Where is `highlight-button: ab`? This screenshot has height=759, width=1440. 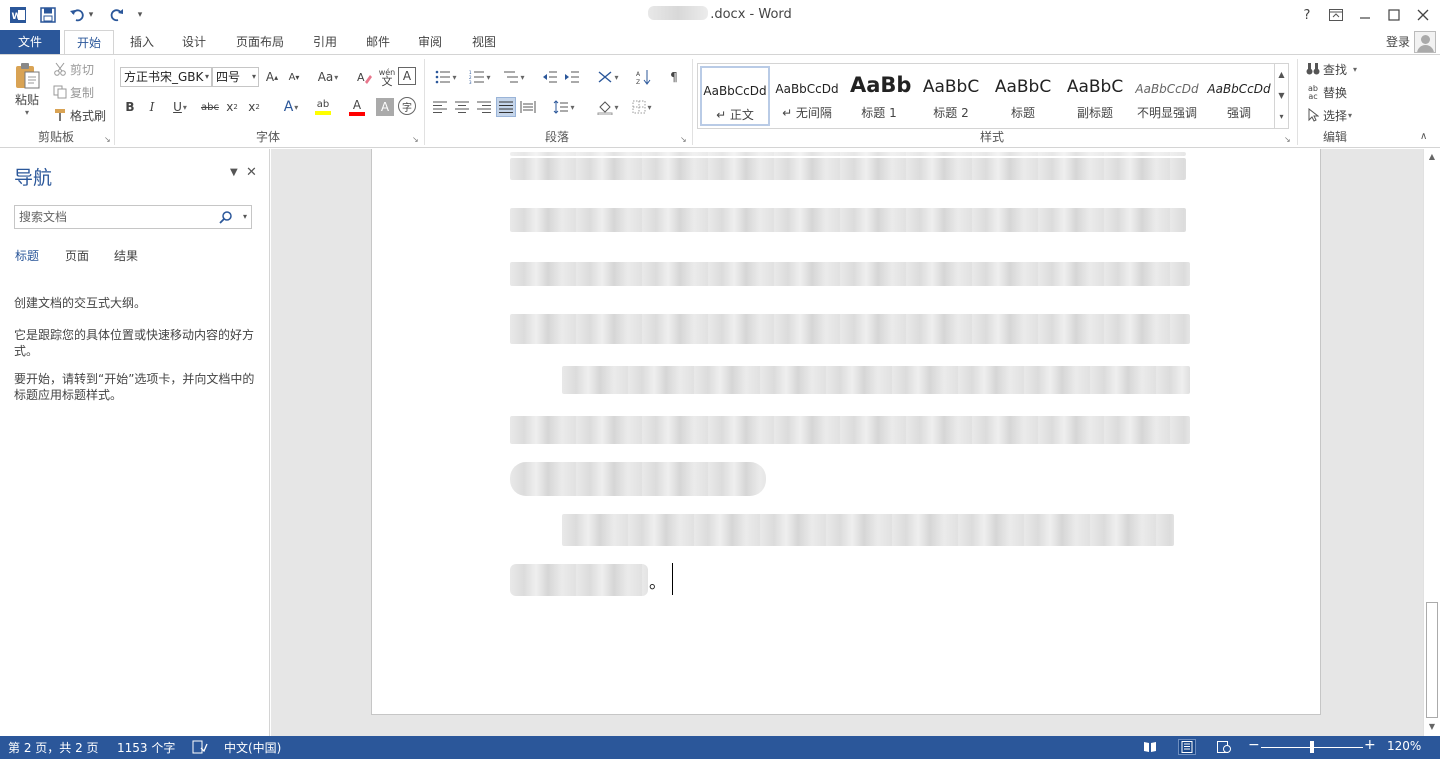 highlight-button: ab is located at coordinates (323, 107).